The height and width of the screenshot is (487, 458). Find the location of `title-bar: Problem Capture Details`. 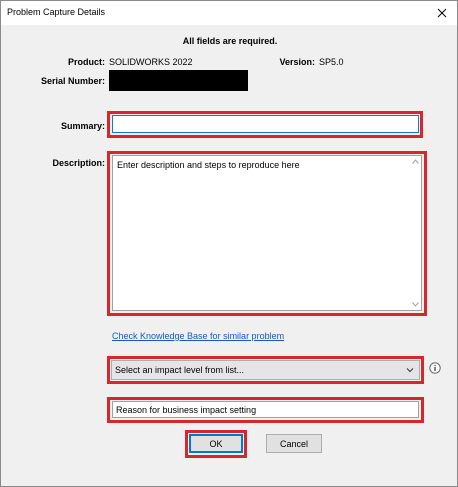

title-bar: Problem Capture Details is located at coordinates (229, 13).